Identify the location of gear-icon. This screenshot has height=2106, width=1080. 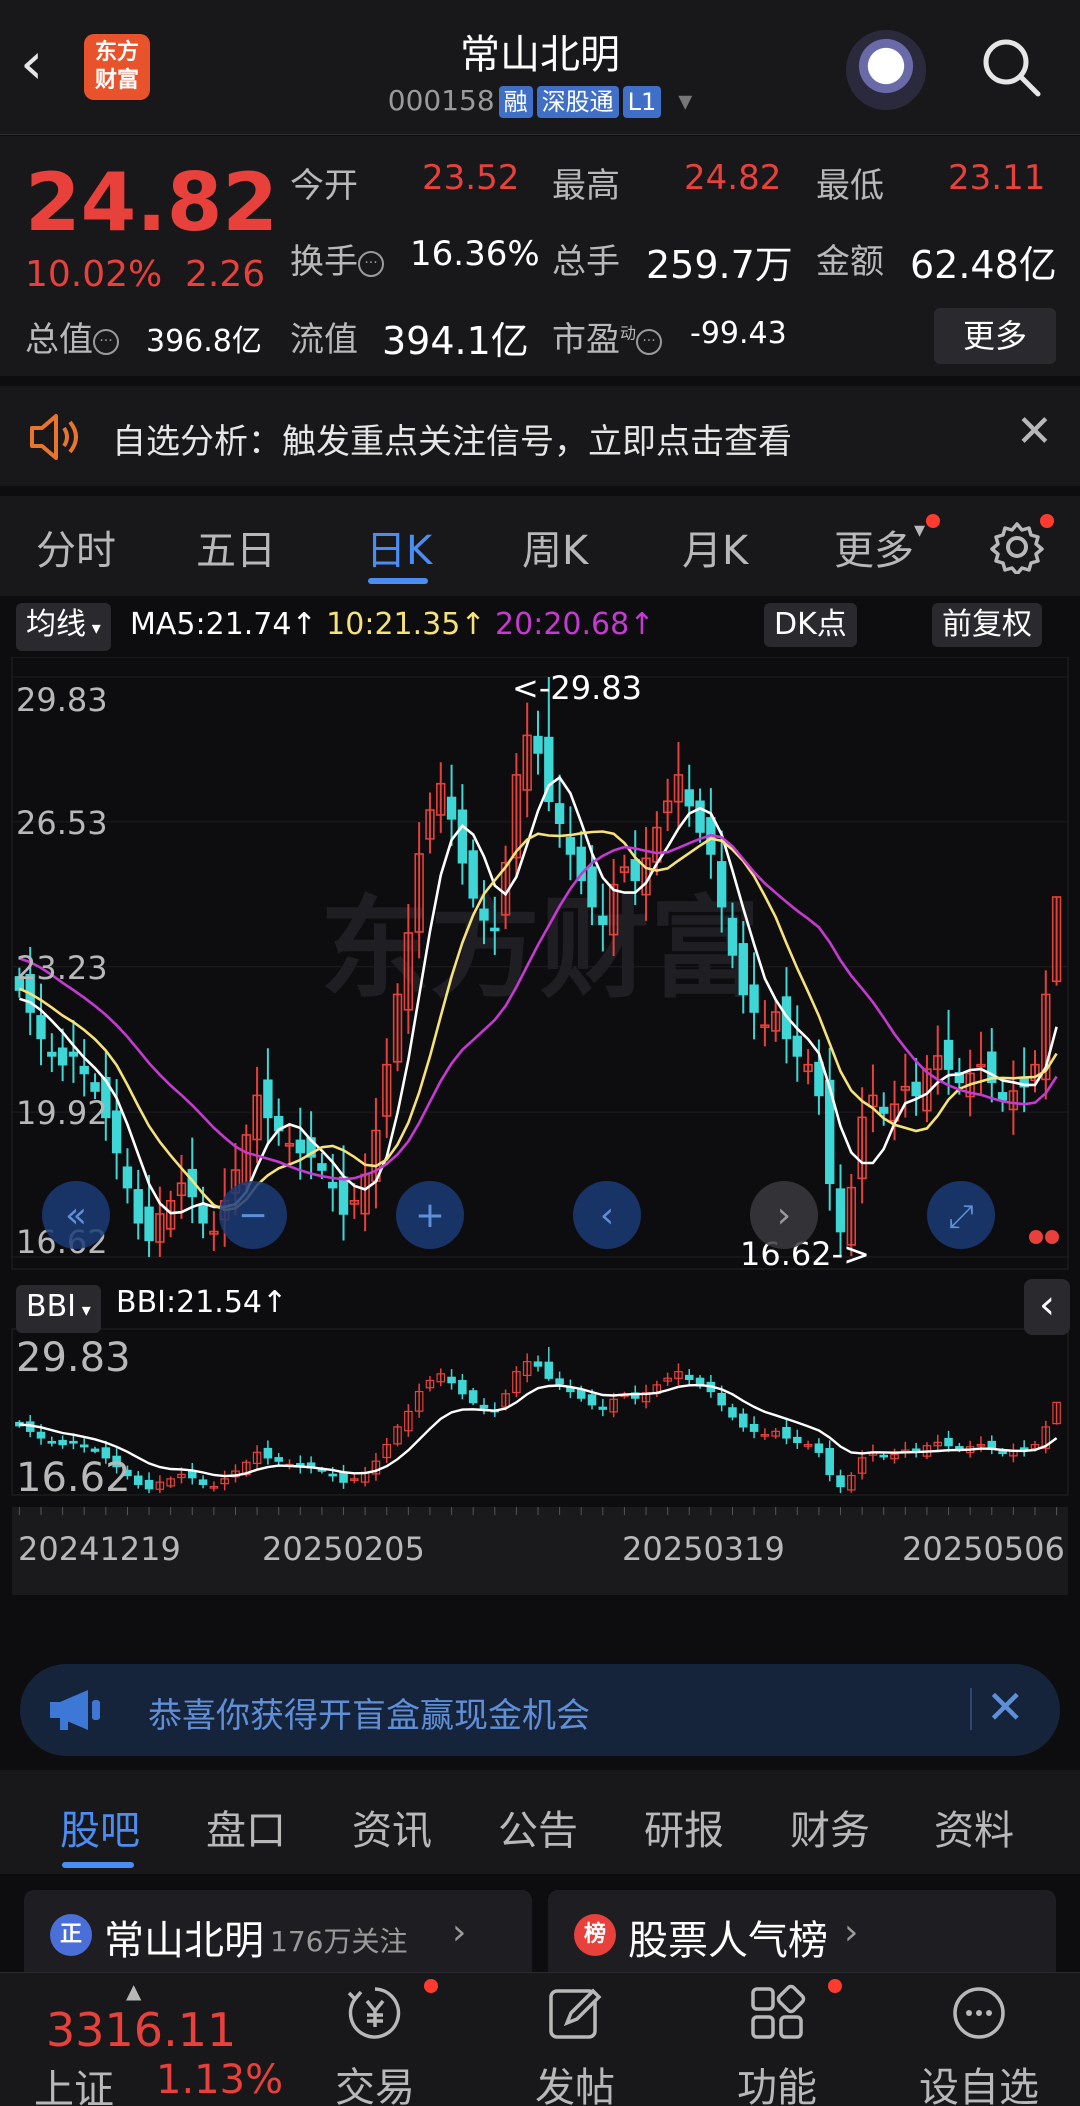
(1017, 547).